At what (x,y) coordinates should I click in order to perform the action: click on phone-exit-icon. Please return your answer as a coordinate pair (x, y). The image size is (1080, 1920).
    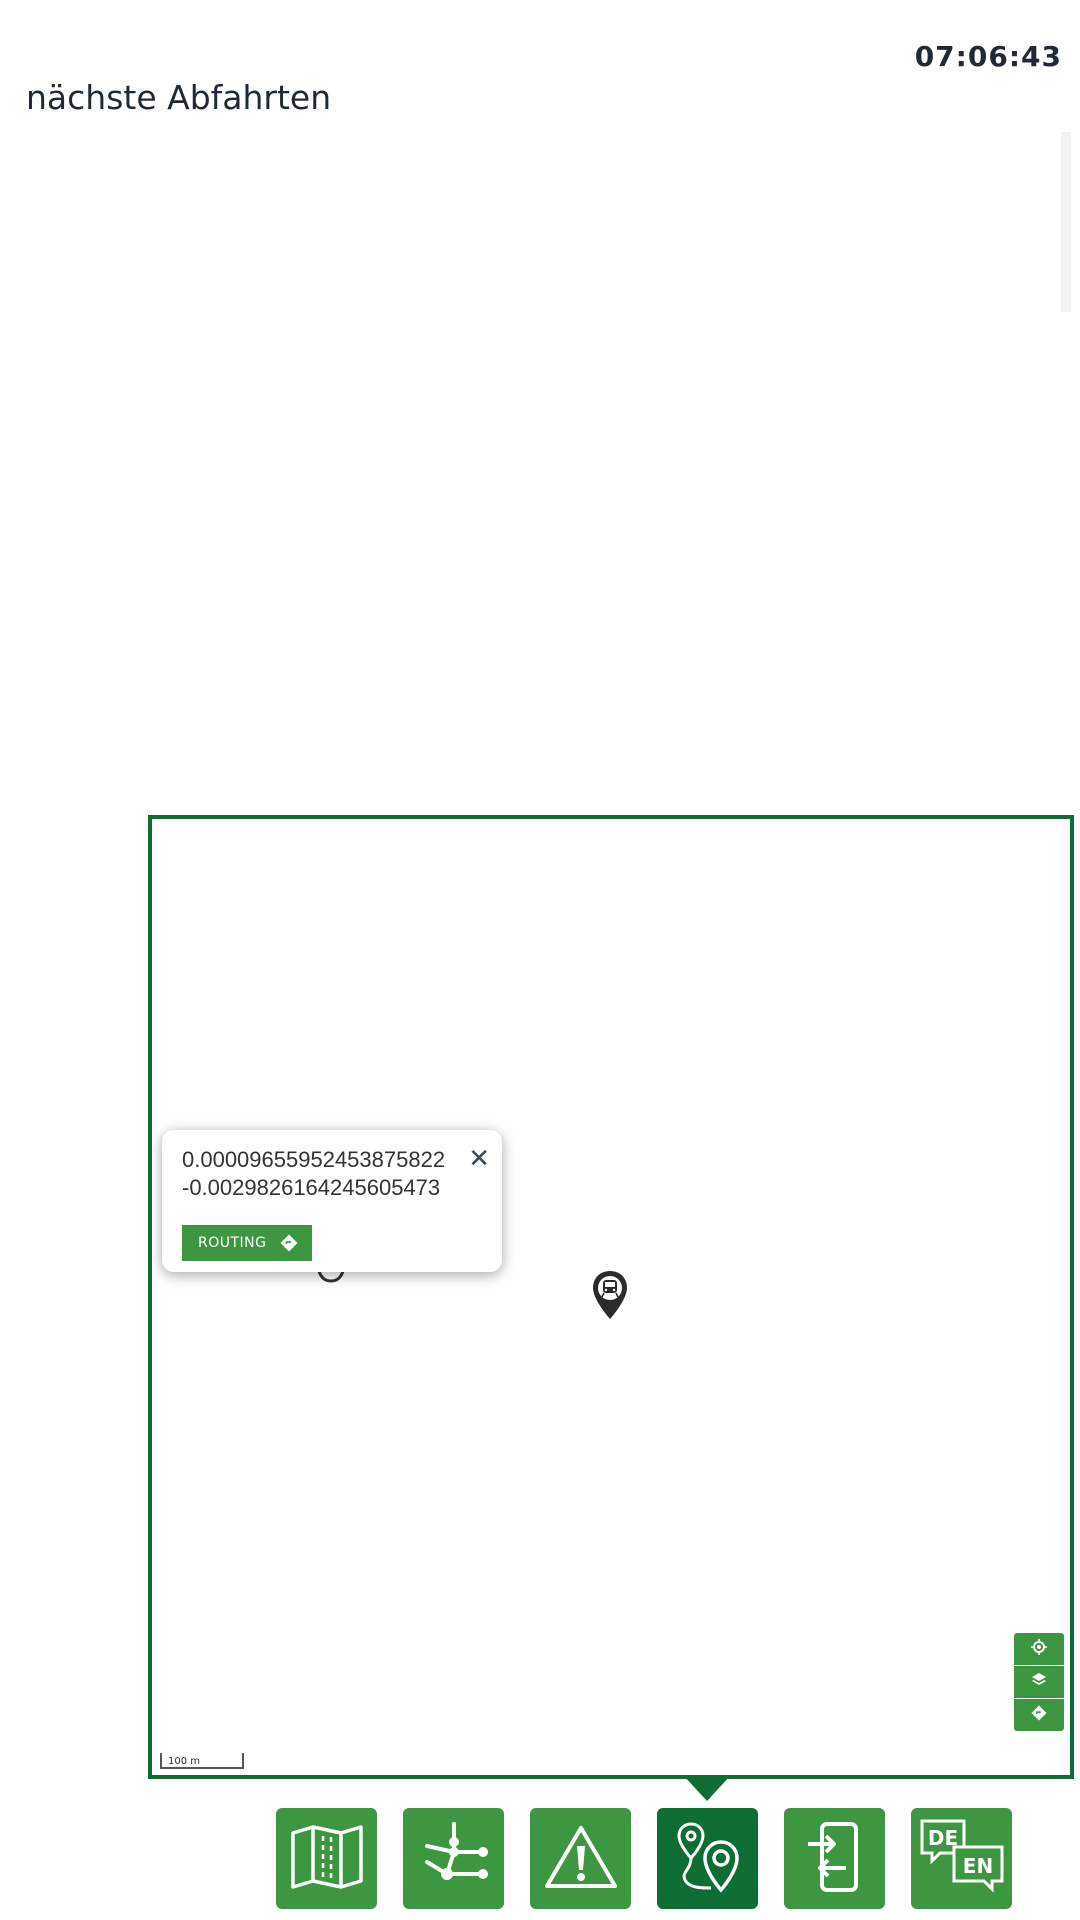
    Looking at the image, I should click on (835, 1859).